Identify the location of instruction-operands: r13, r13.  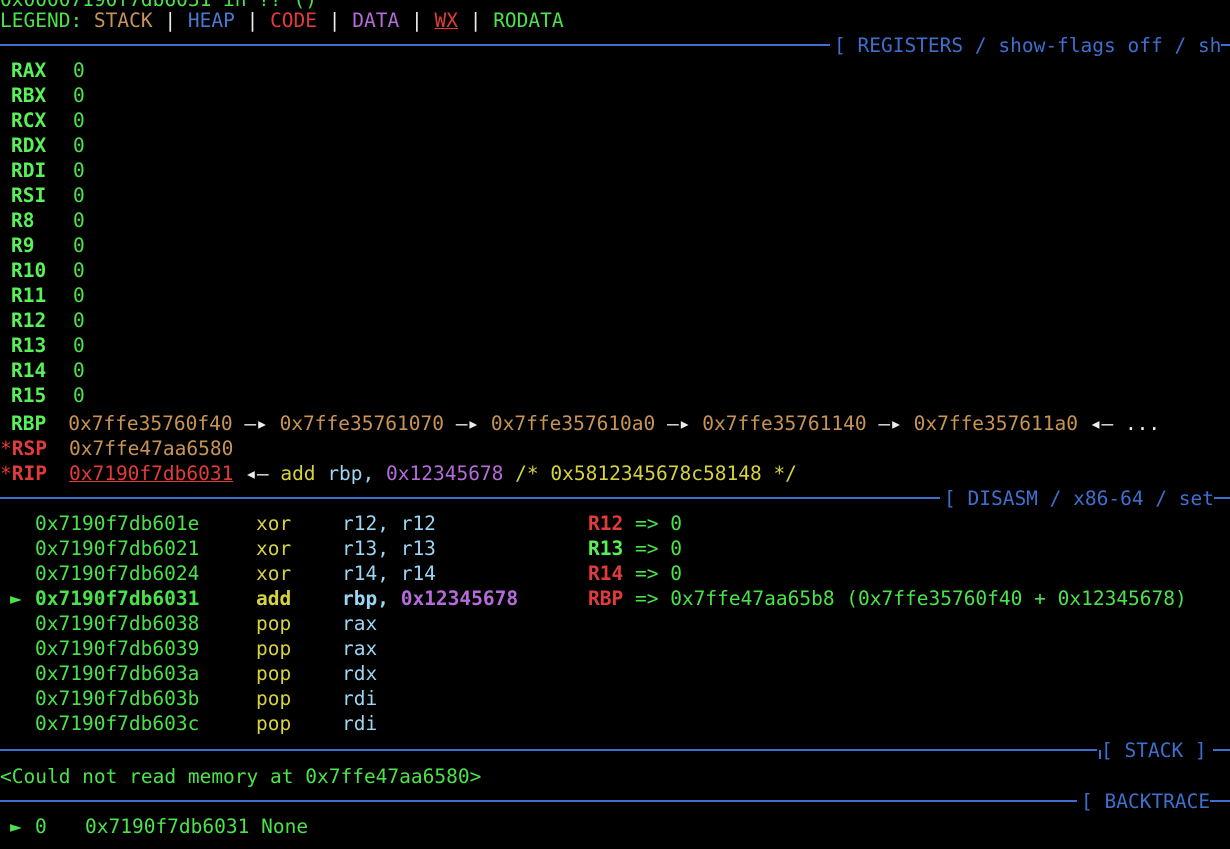
(465, 548).